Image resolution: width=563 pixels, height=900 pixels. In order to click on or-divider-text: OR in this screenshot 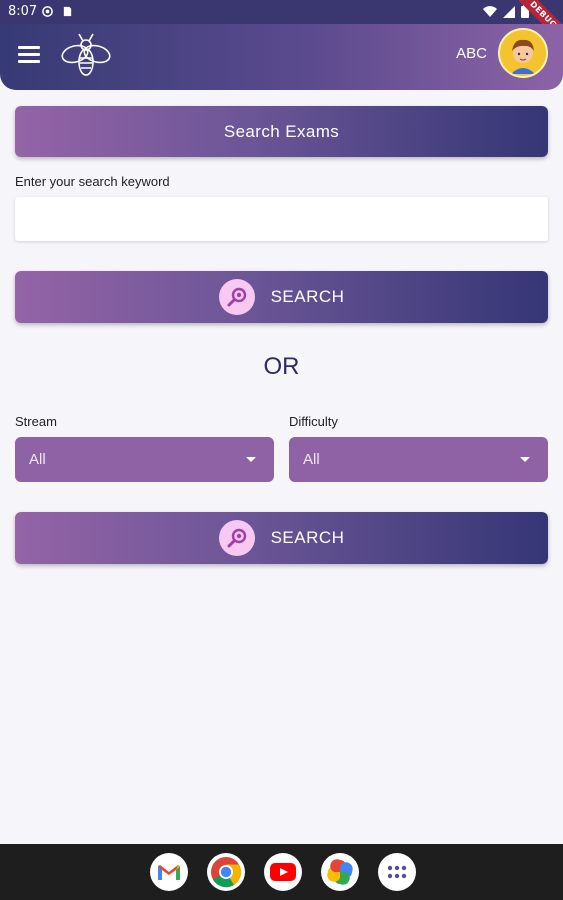, I will do `click(281, 366)`.